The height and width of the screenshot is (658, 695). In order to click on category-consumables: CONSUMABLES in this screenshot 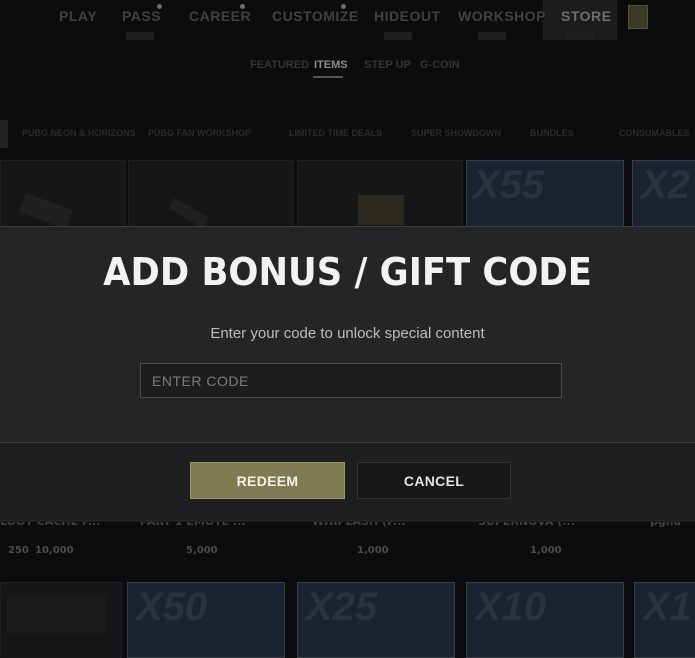, I will do `click(654, 133)`.